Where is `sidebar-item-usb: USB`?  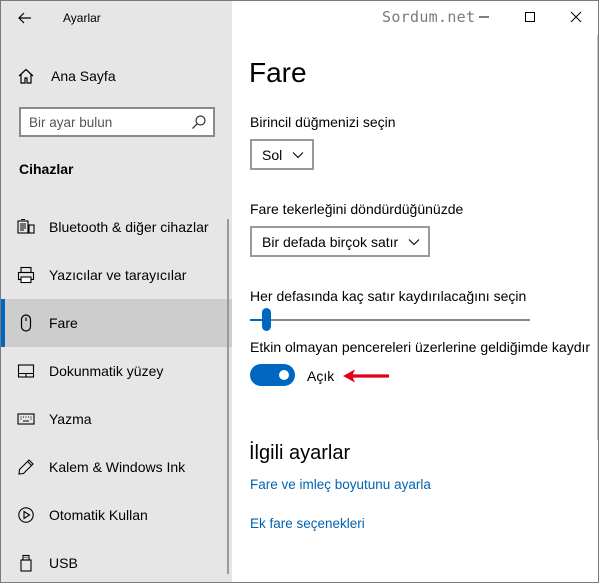
sidebar-item-usb: USB is located at coordinates (116, 560).